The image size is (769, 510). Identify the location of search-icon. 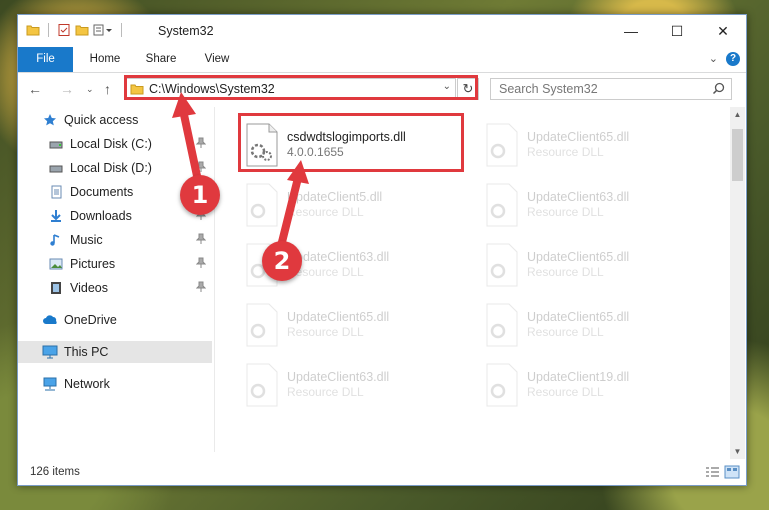
(718, 88).